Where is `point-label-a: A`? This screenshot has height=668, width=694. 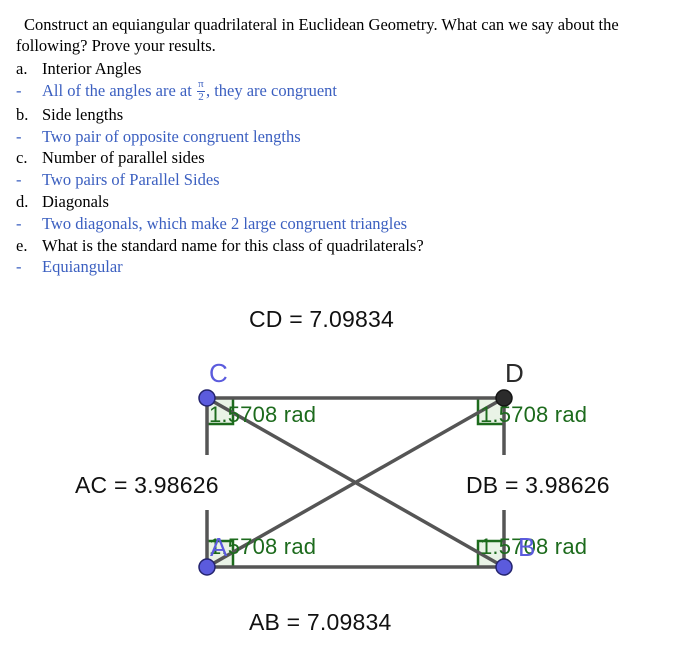
point-label-a: A is located at coordinates (218, 547).